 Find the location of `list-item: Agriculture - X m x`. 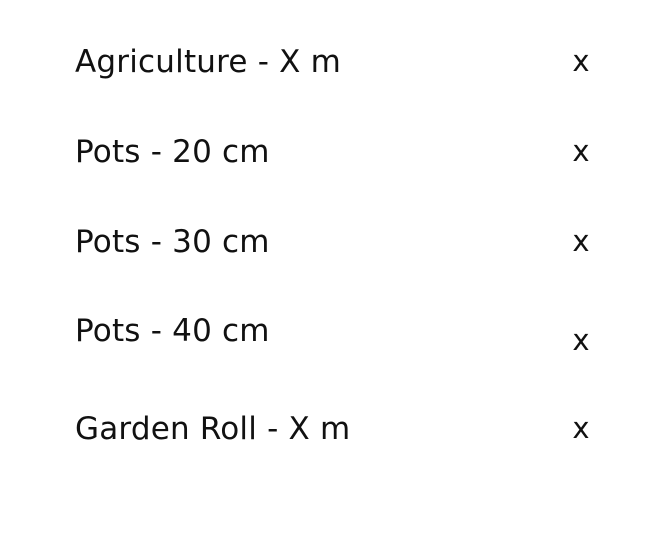

list-item: Agriculture - X m x is located at coordinates (326, 72).